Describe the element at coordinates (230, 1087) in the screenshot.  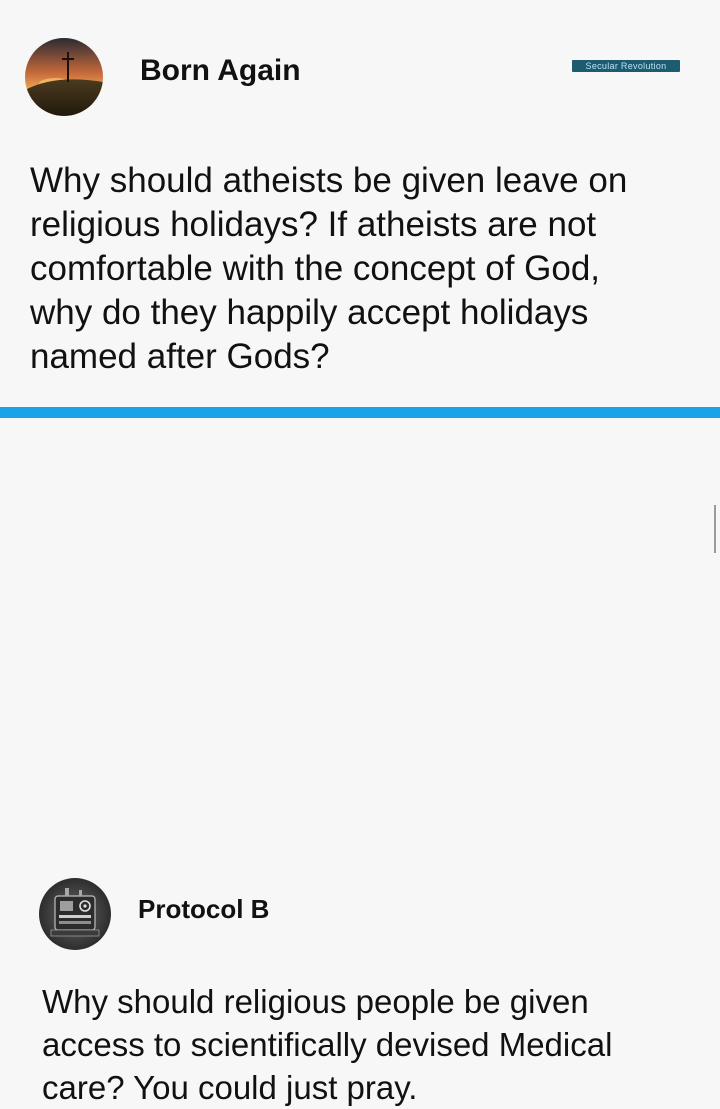
I see `post-body-line: care? You could just pray.` at that location.